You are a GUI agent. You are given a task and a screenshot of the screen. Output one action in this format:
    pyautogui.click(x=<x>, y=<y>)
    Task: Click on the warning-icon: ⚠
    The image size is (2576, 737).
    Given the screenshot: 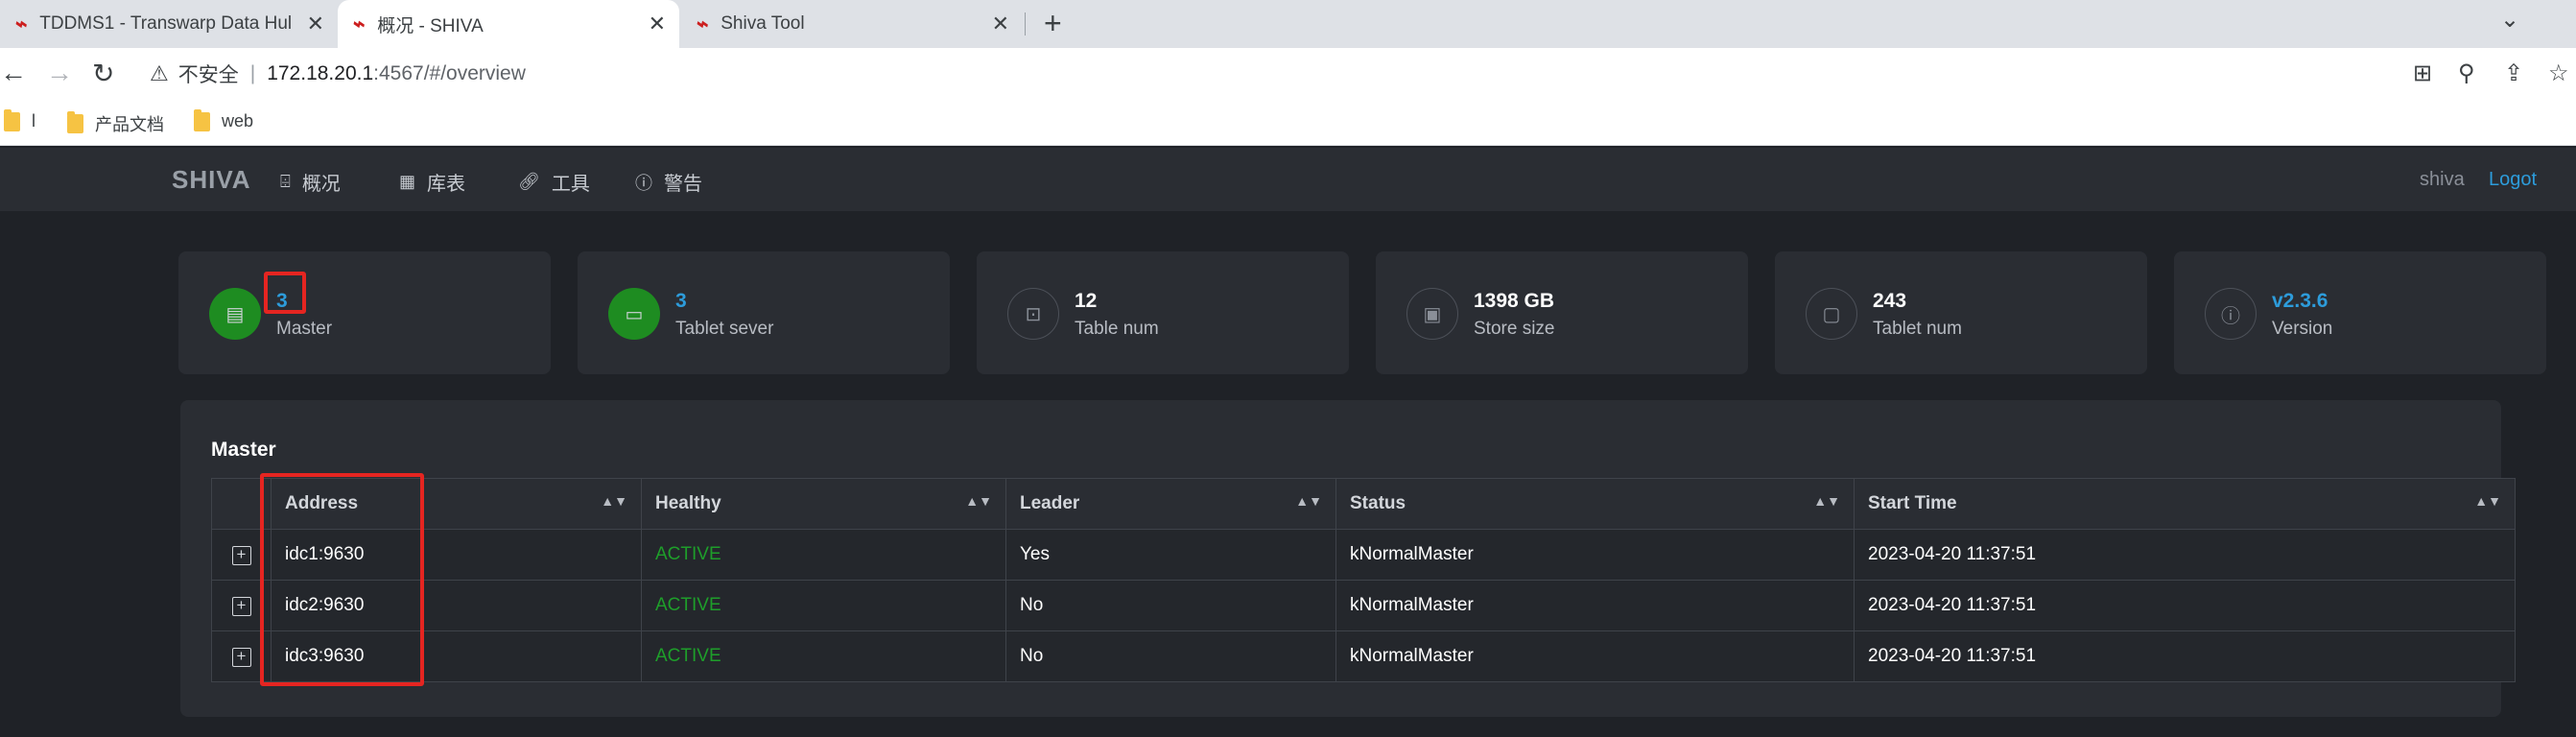 What is the action you would take?
    pyautogui.click(x=160, y=73)
    